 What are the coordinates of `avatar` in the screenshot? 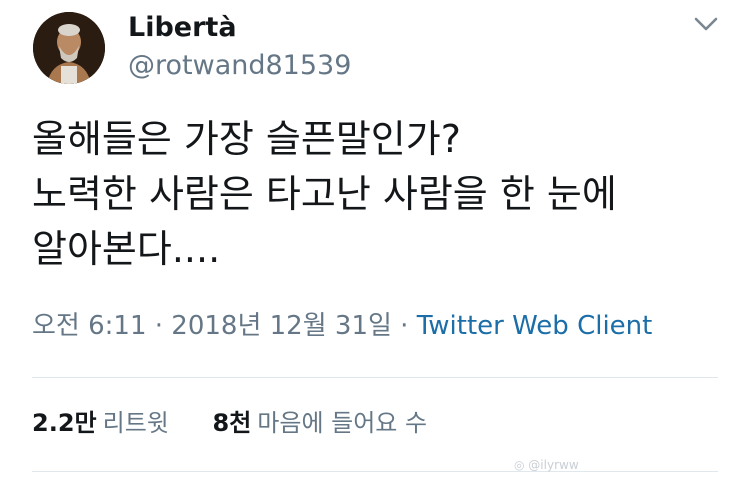 It's located at (69, 48).